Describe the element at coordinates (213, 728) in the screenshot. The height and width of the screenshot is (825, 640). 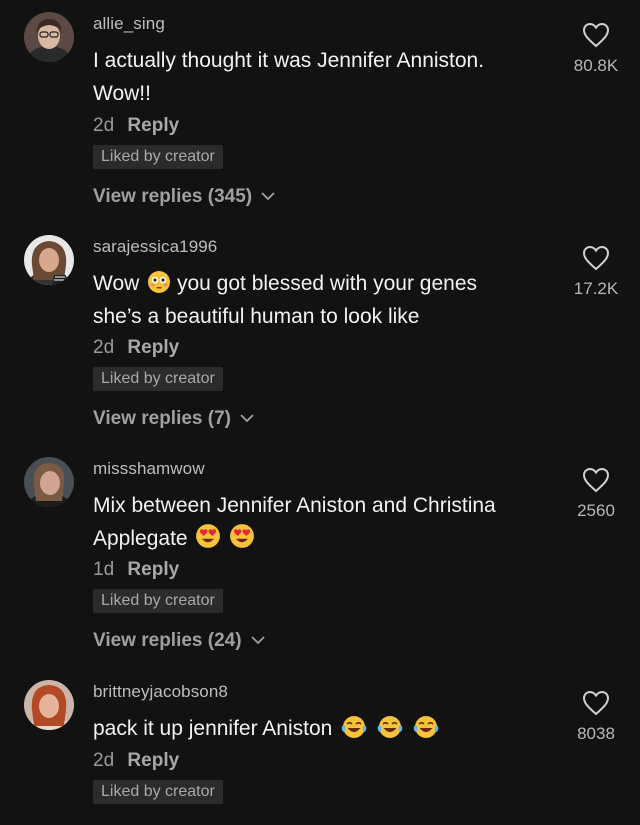
I see `comment-text-segment: pack it up jennifer Aniston` at that location.